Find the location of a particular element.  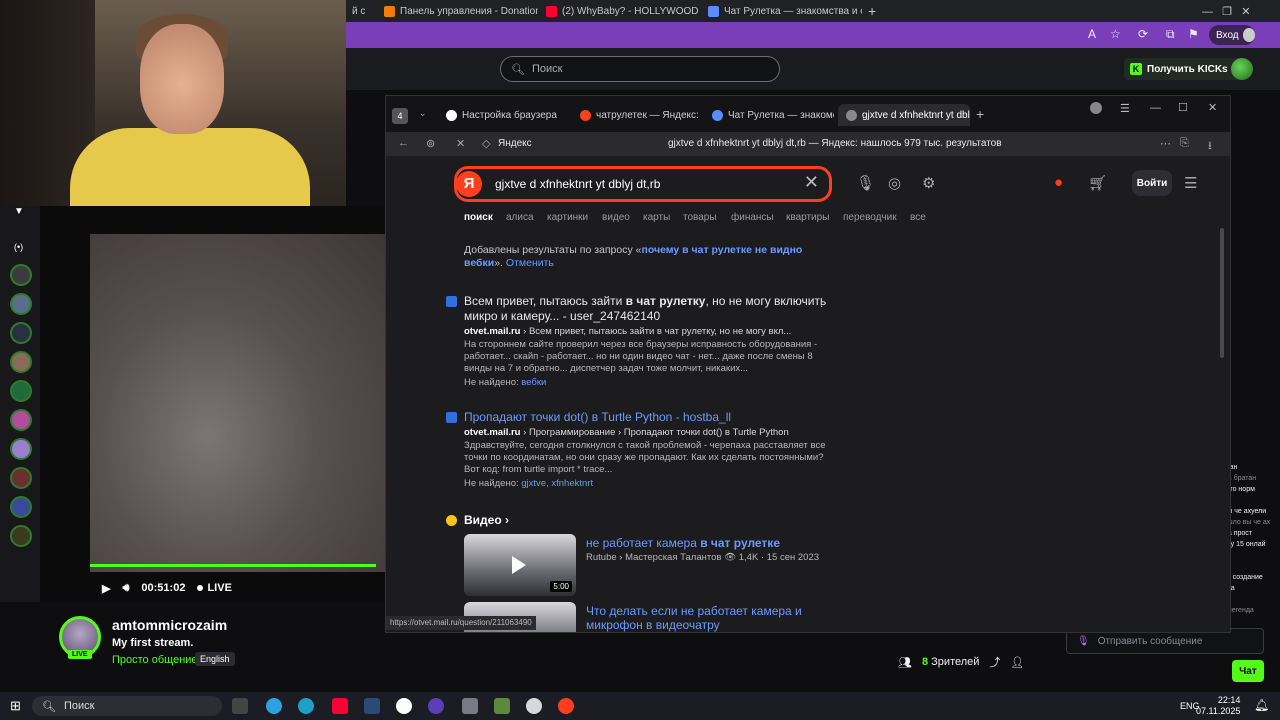

collapse-chevron-icon: ▼ is located at coordinates (19, 211).